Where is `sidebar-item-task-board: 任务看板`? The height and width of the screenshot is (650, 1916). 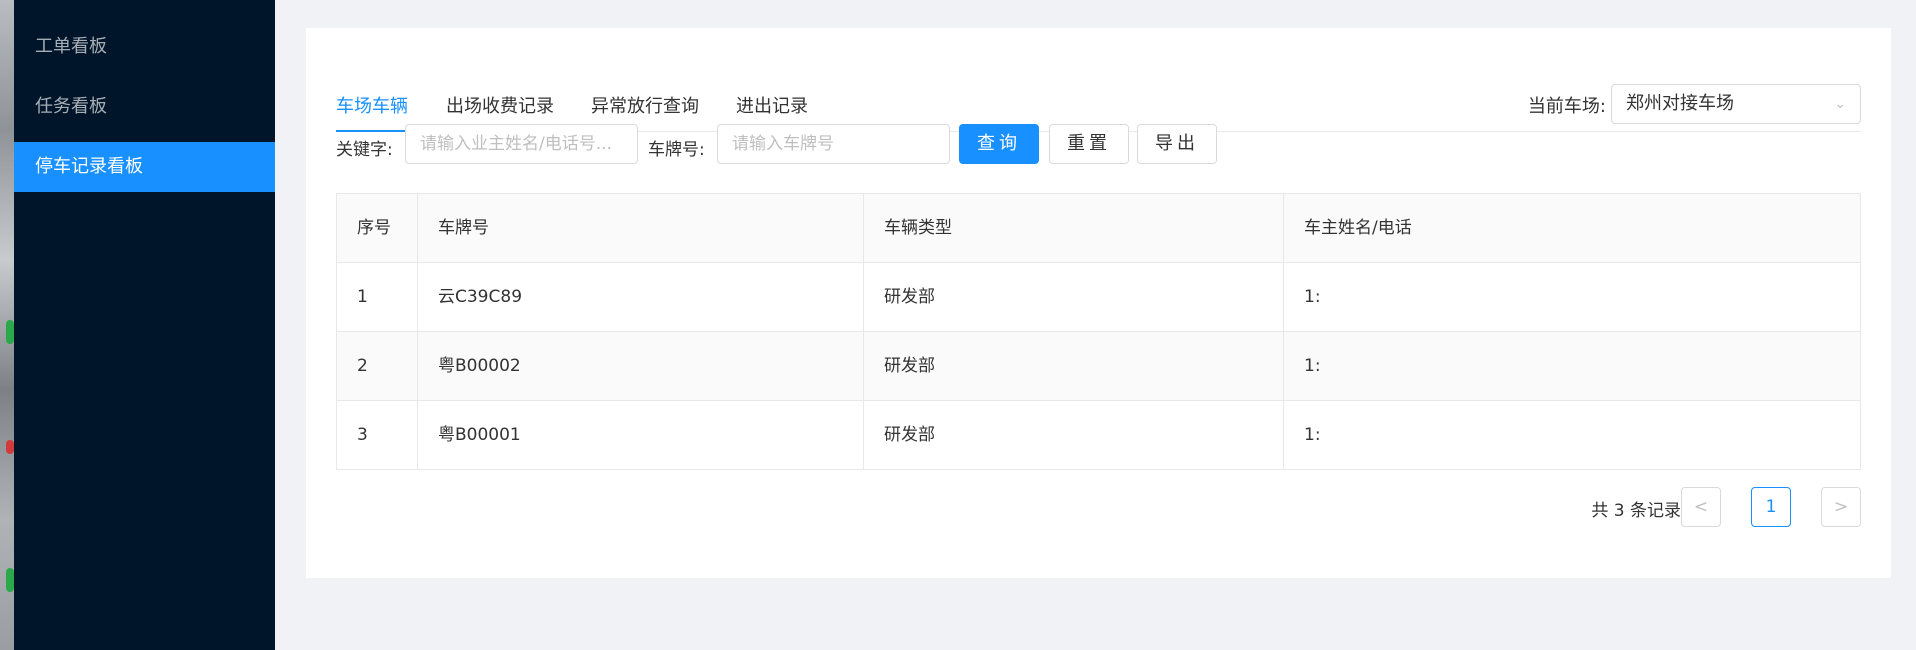 sidebar-item-task-board: 任务看板 is located at coordinates (144, 107).